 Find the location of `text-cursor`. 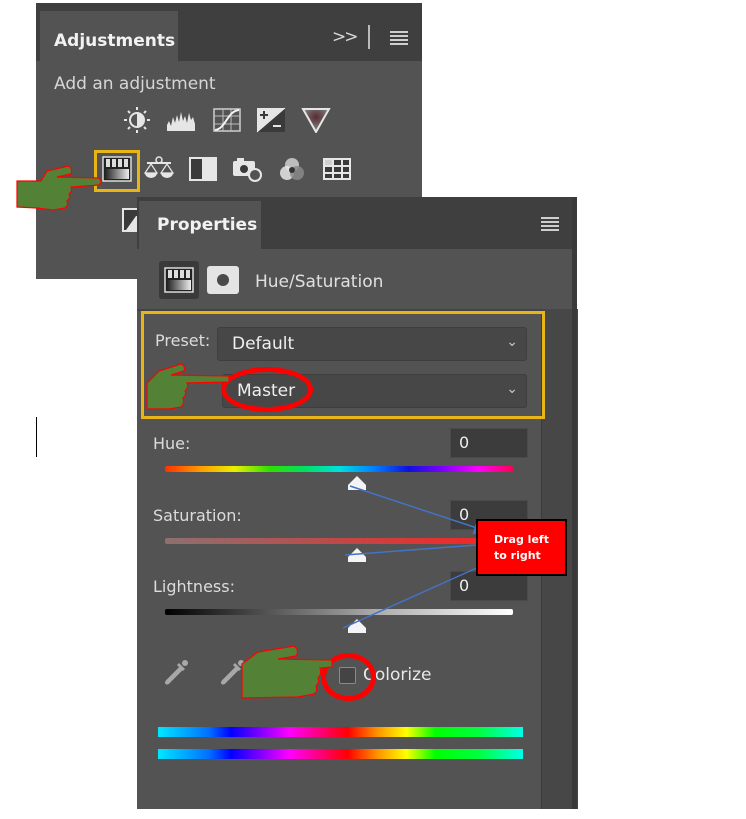

text-cursor is located at coordinates (36, 437).